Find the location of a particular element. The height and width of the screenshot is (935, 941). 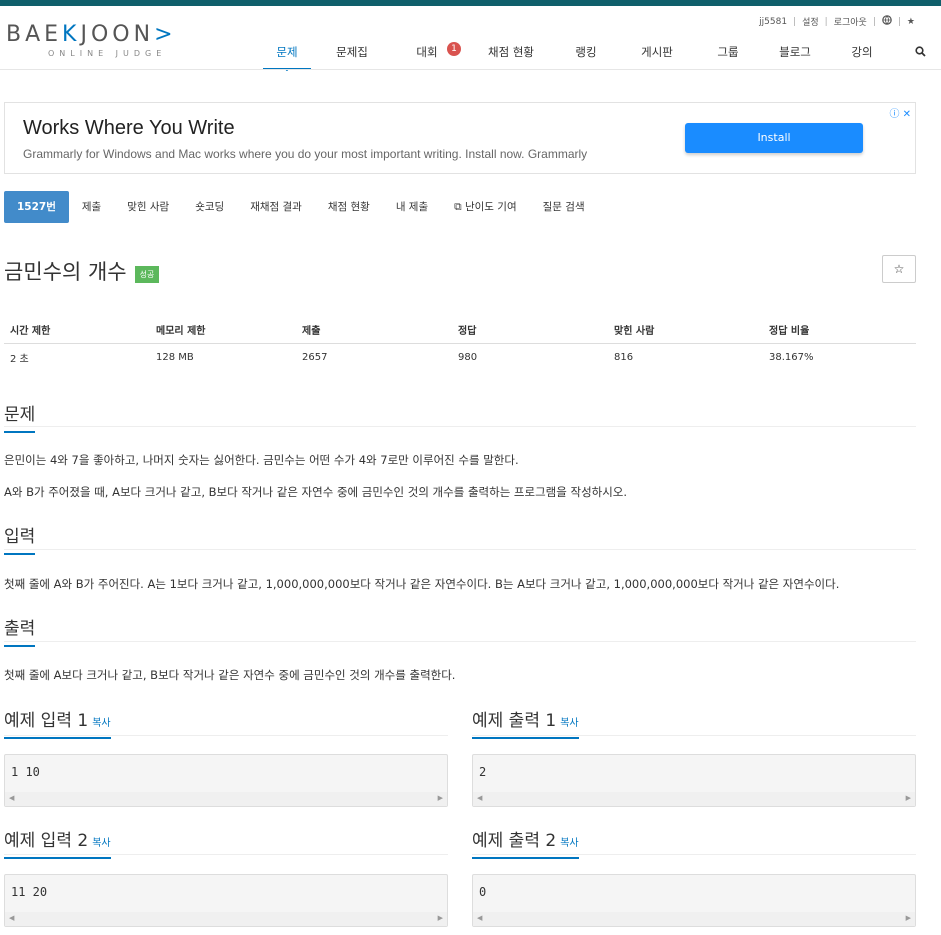

tab-submit: 제출 is located at coordinates (91, 207).